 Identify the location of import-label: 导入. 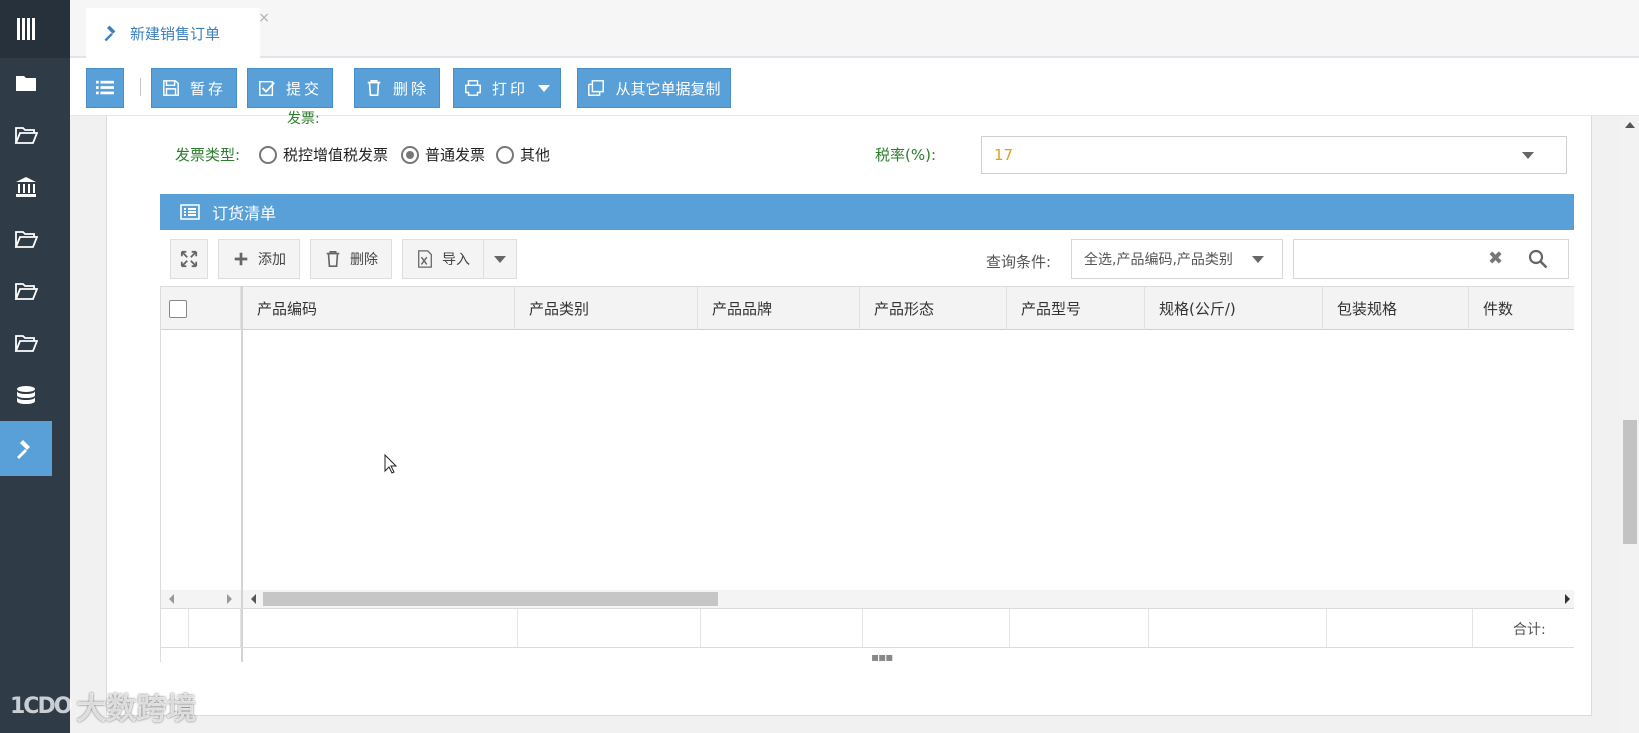
(456, 260).